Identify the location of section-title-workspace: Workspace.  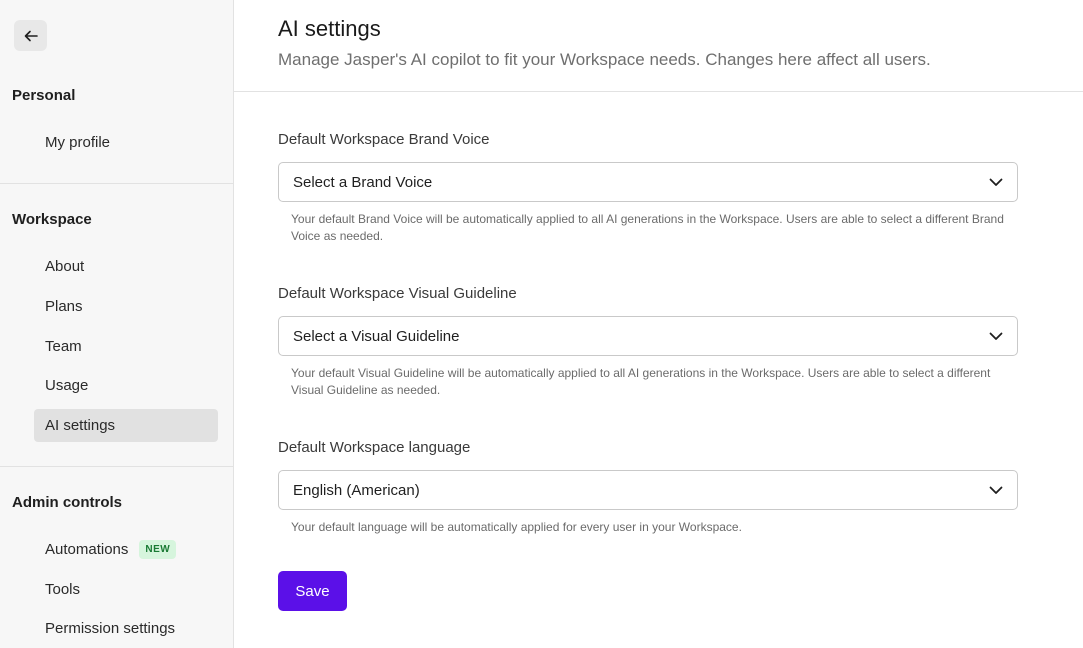
(52, 219).